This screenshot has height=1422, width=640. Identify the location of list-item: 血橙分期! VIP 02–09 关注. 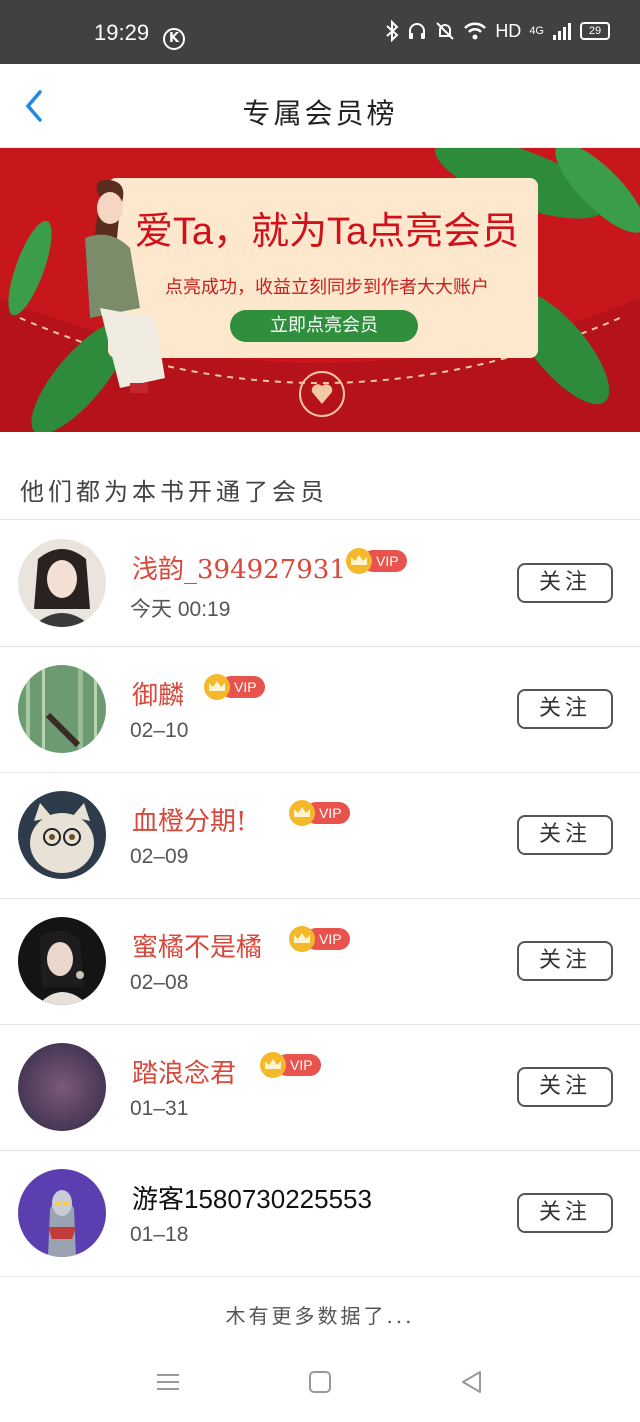
(320, 836).